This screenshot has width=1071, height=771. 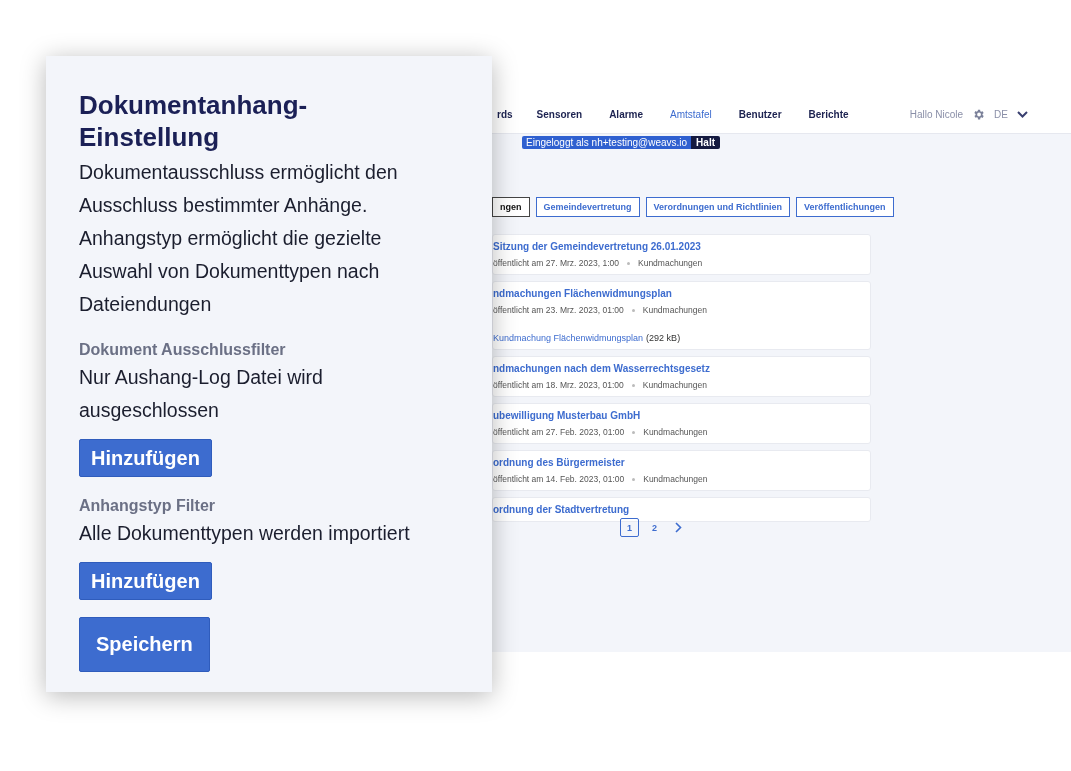 What do you see at coordinates (705, 142) in the screenshot?
I see `halt-button: Halt` at bounding box center [705, 142].